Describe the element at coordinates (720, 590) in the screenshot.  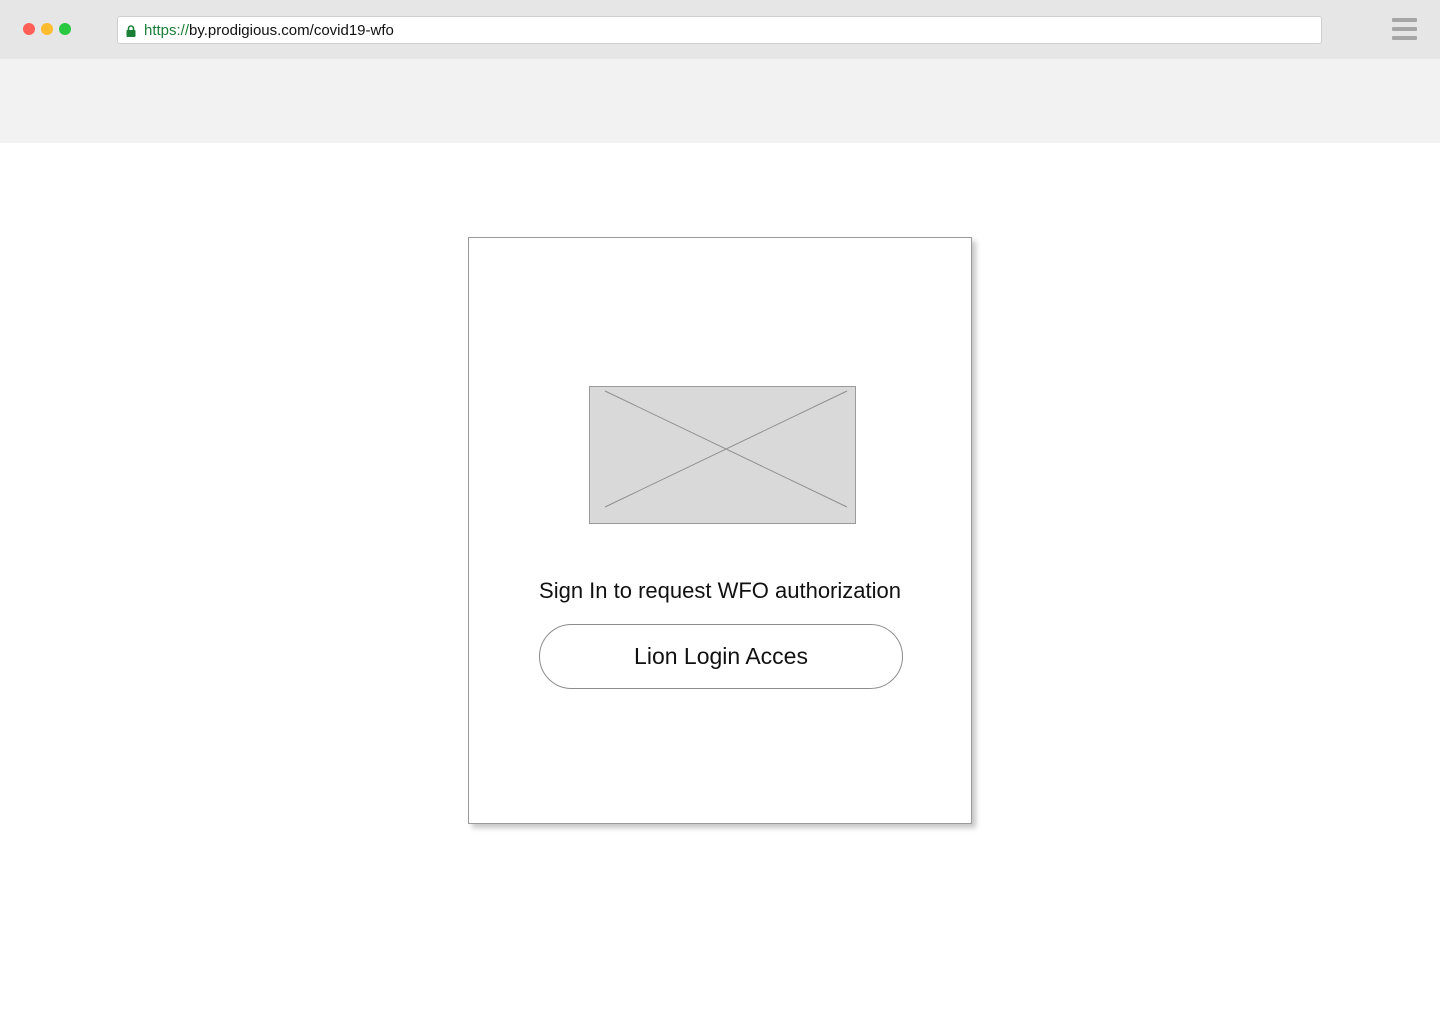
I see `signin-prompt: Sign In to request WFO authorization` at that location.